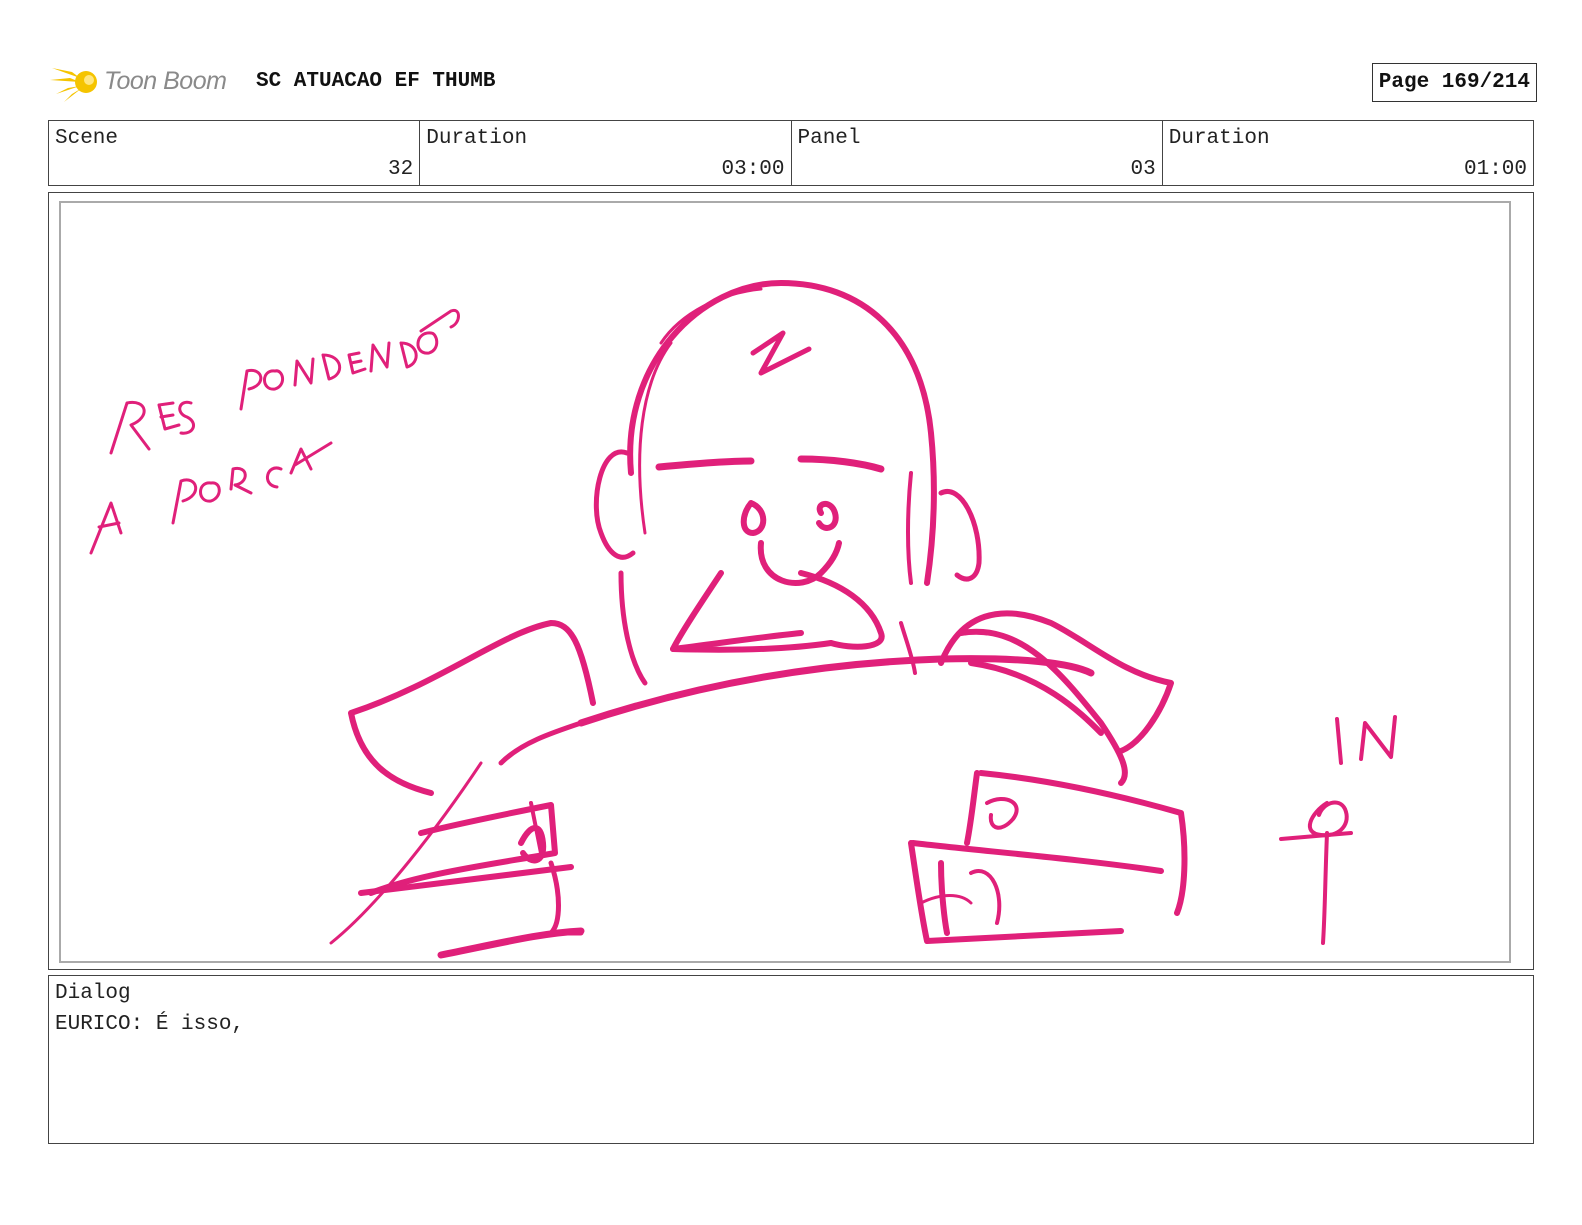 The image size is (1582, 1225). What do you see at coordinates (1219, 138) in the screenshot?
I see `panel-duration-label: Duration` at bounding box center [1219, 138].